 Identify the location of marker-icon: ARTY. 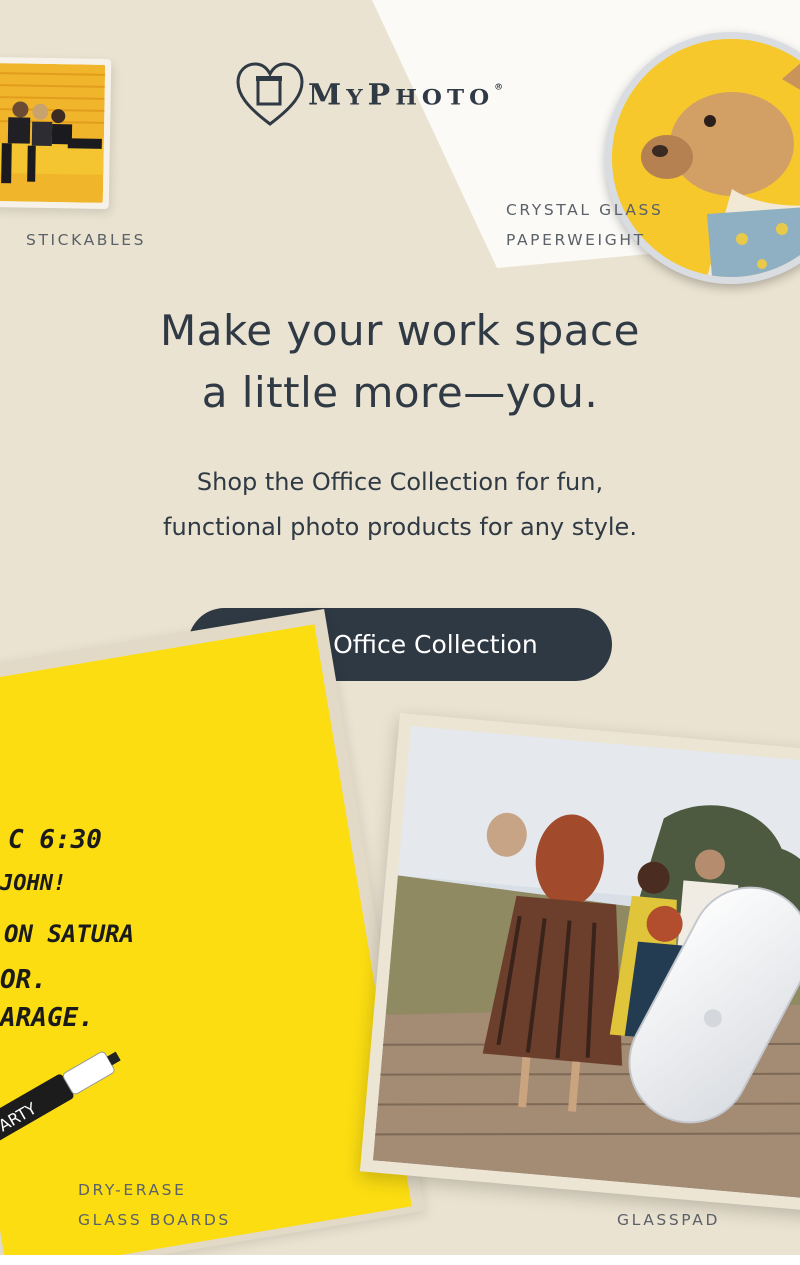
(60, 1096).